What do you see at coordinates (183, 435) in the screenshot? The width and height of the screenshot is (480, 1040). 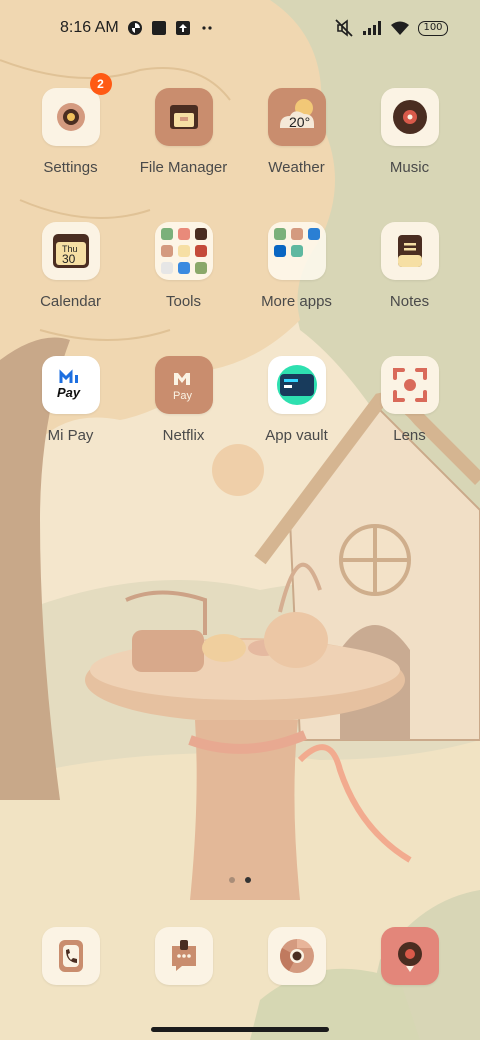 I see `app-label: Netflix` at bounding box center [183, 435].